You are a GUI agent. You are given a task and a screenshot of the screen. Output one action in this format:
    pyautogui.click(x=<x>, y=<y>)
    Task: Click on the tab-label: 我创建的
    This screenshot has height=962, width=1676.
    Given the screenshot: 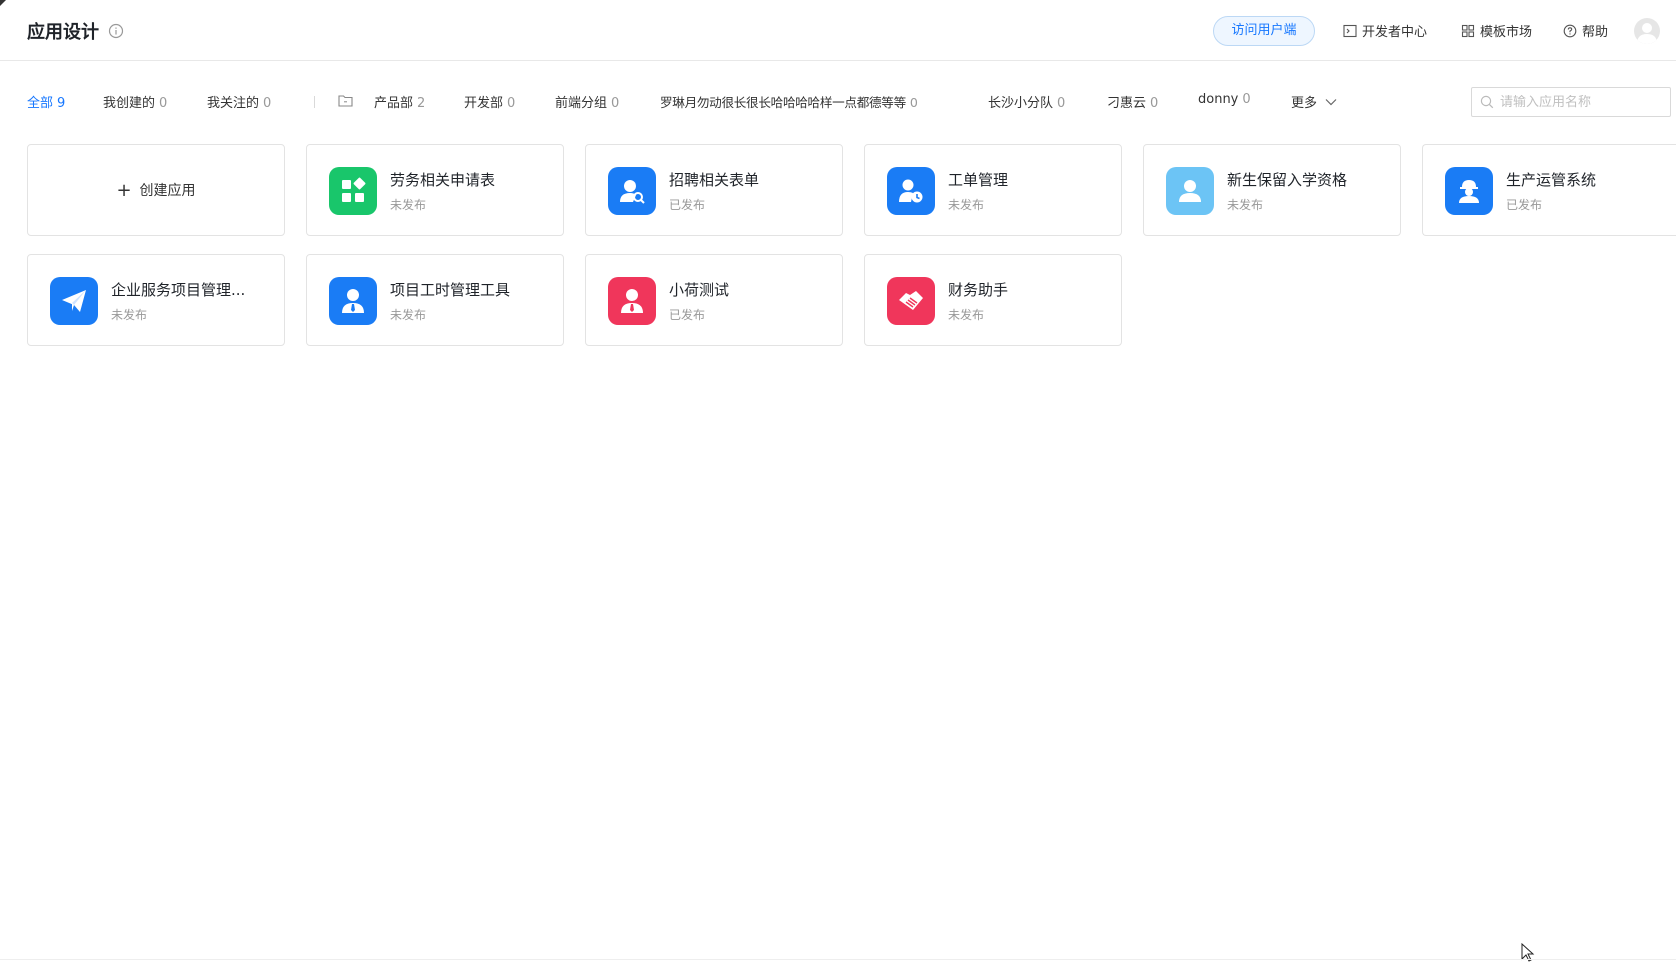 What is the action you would take?
    pyautogui.click(x=129, y=103)
    